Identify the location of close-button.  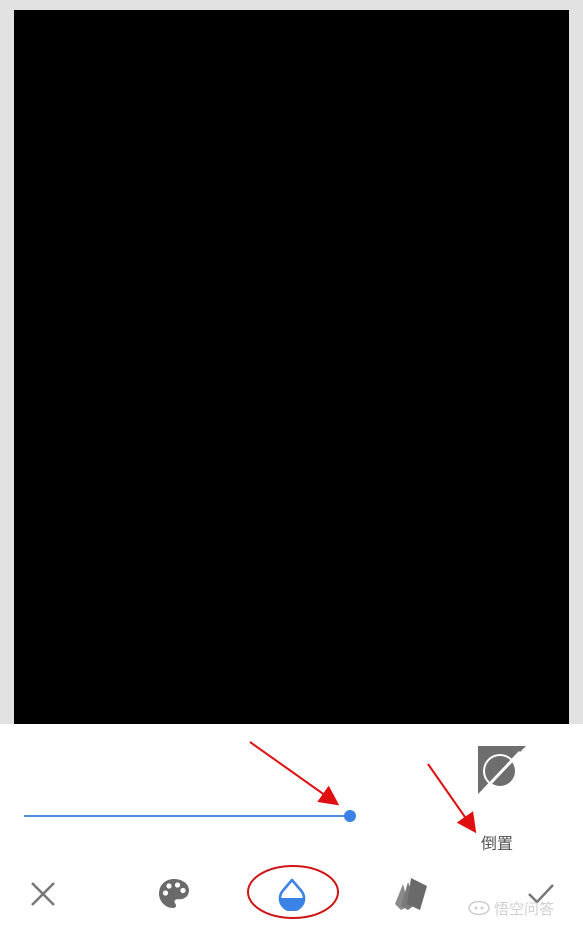
(43, 894).